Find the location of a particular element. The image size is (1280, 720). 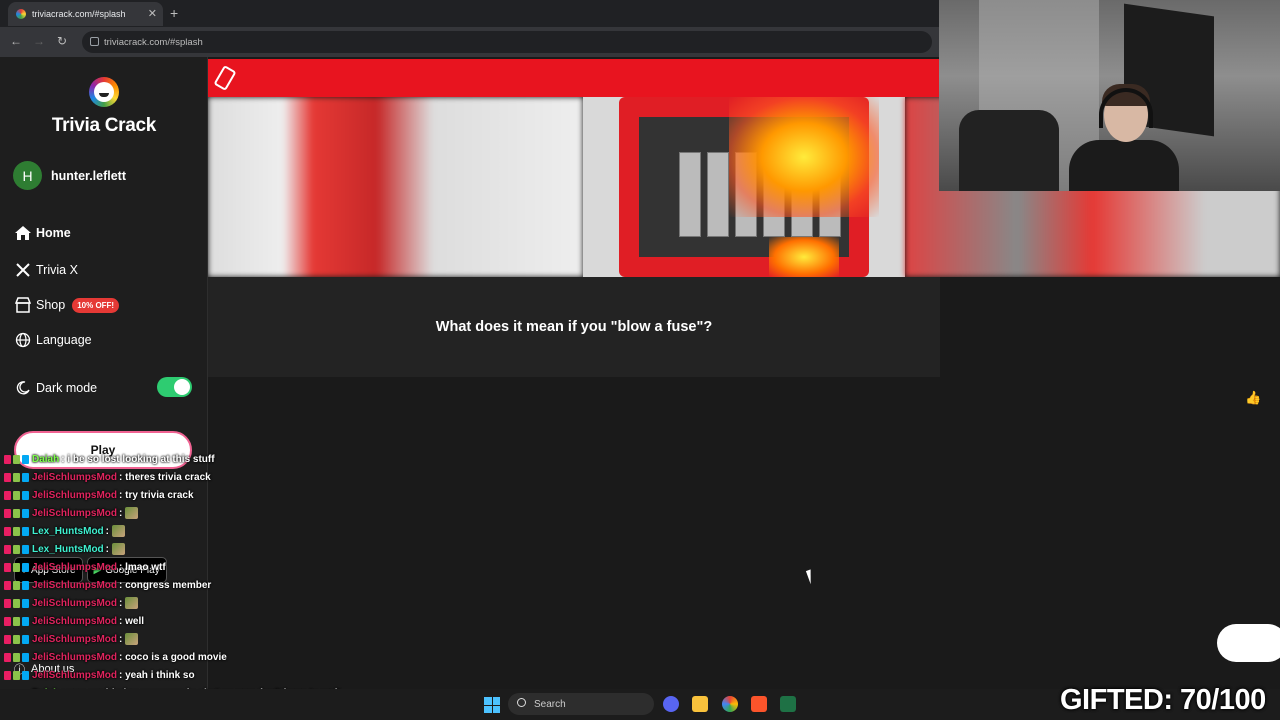

browser-tab-bar: triviacrack.com/#splash ✕ + is located at coordinates (470, 13).